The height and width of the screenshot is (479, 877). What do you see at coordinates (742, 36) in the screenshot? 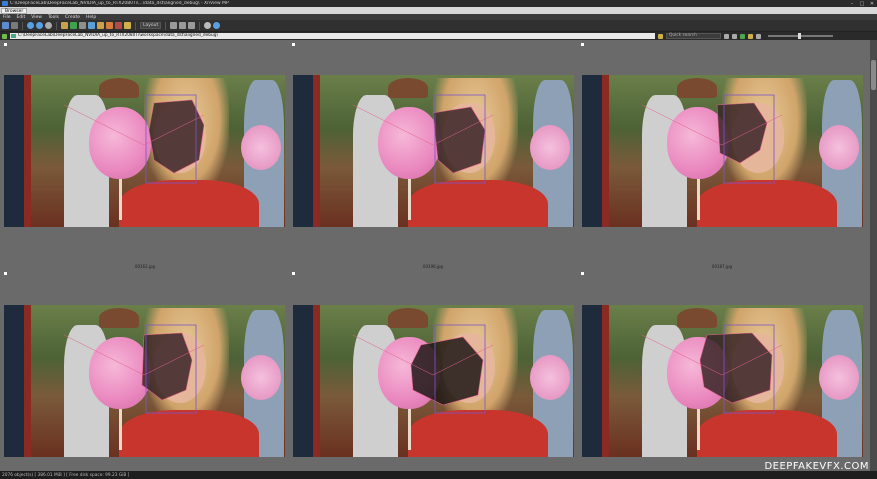
I see `tag-icon` at bounding box center [742, 36].